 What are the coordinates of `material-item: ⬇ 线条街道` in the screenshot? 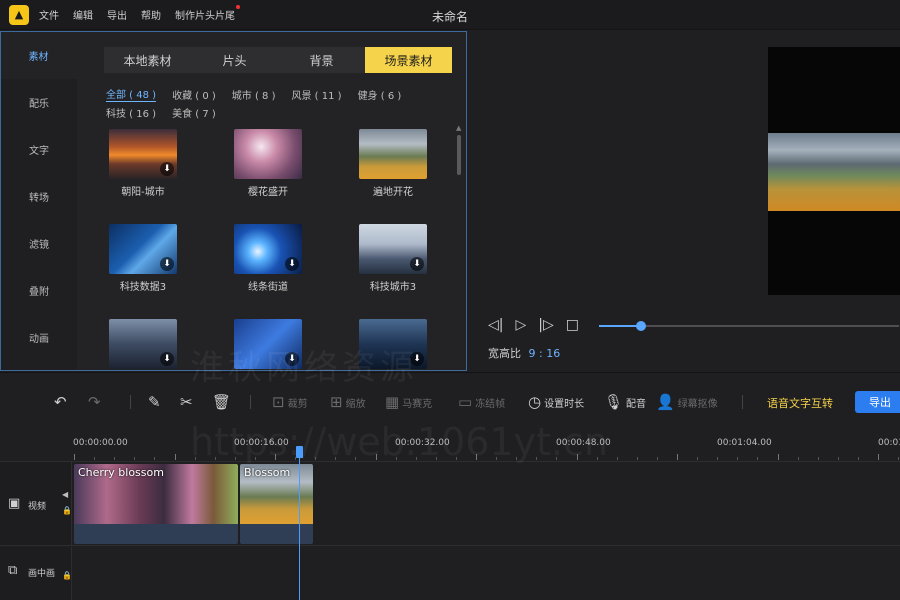 It's located at (268, 258).